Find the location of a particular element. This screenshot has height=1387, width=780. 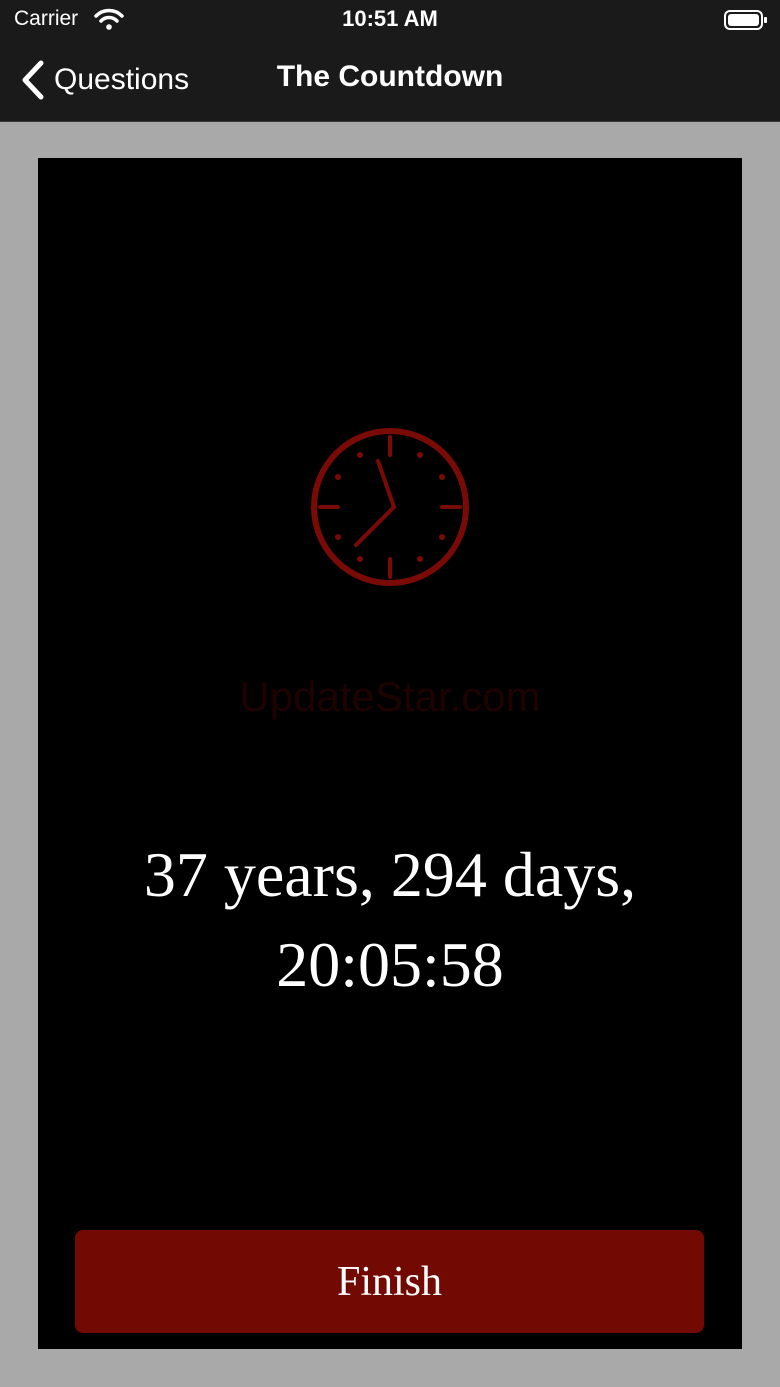

status-bar: Carrier 10:51 AM is located at coordinates (390, 20).